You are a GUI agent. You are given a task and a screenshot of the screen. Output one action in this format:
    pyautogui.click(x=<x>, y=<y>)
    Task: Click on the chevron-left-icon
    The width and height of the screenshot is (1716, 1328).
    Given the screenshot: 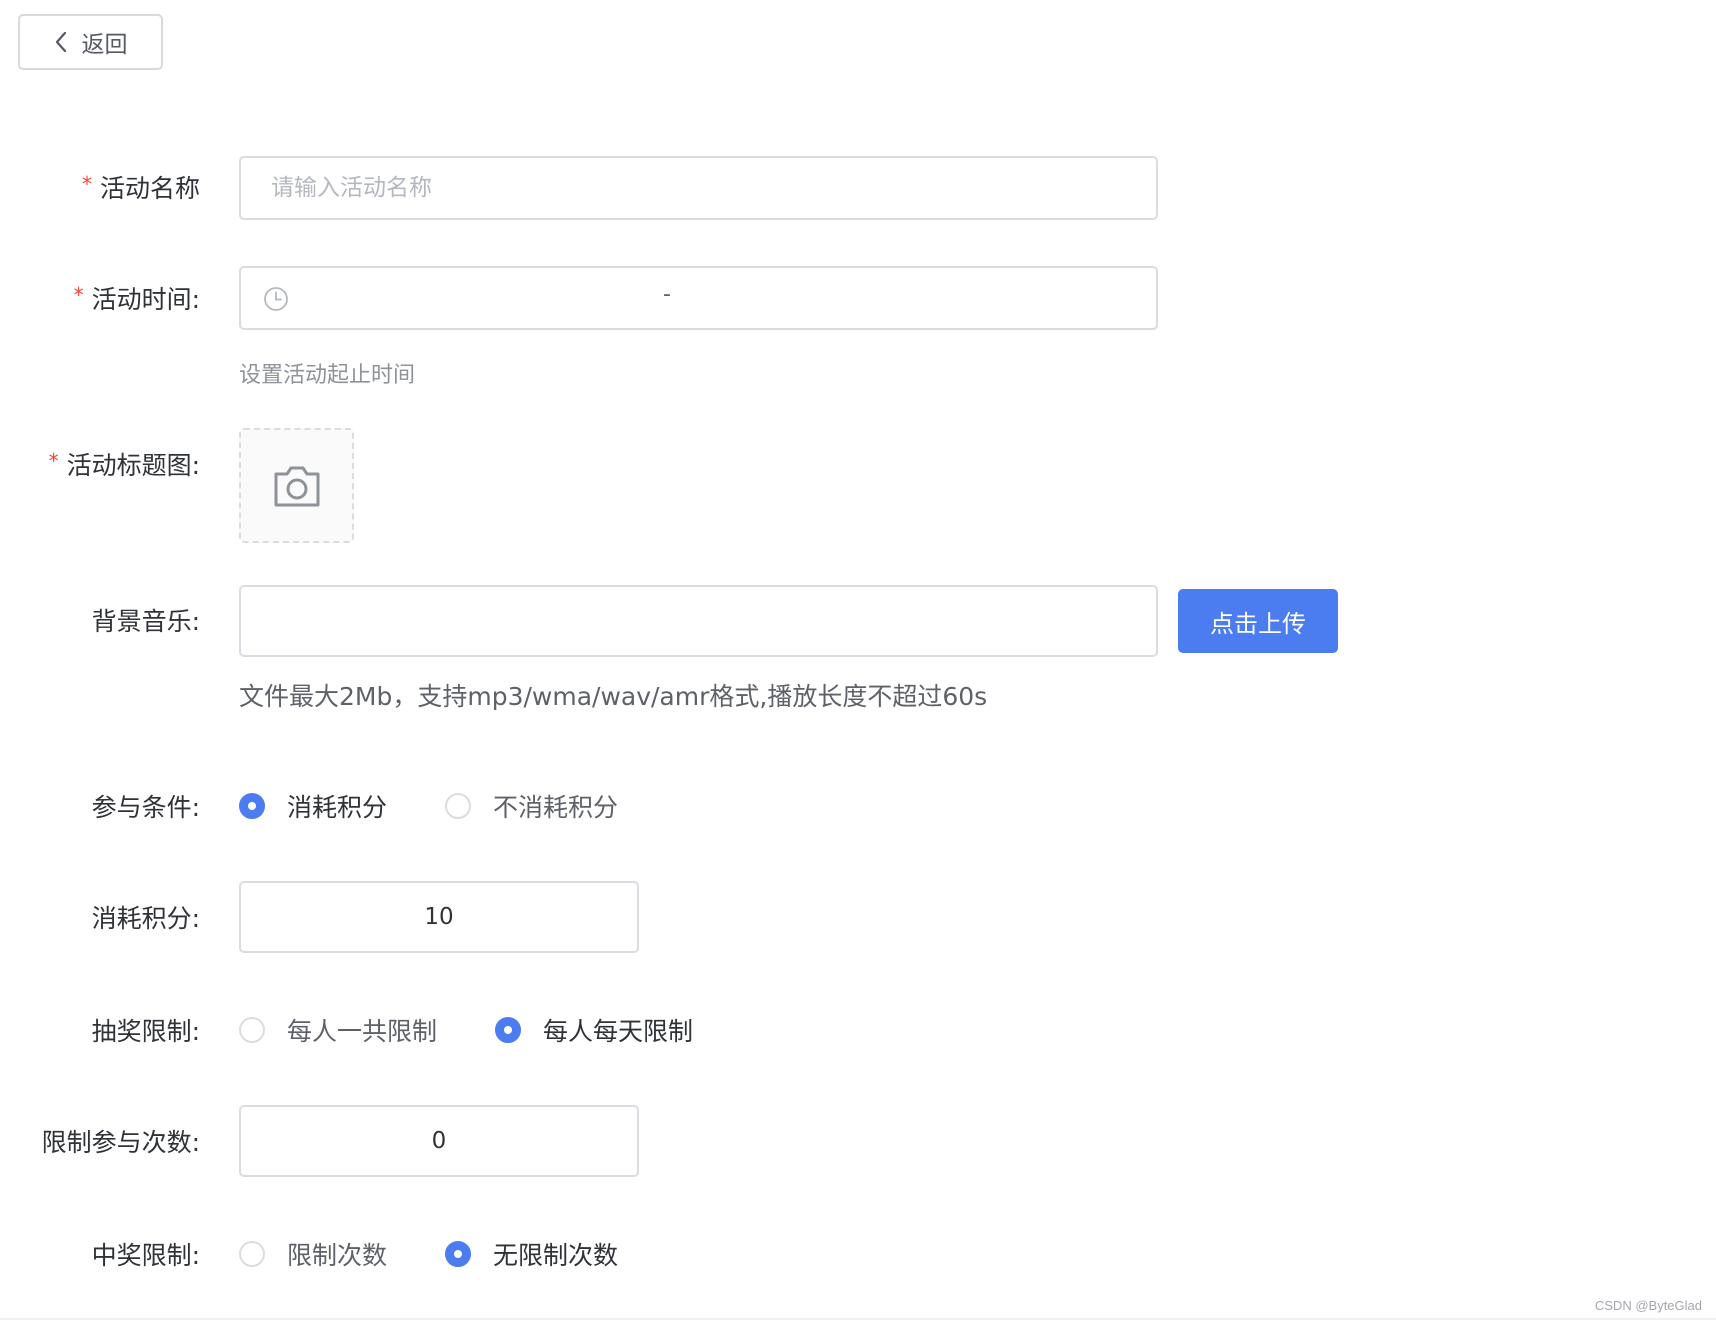 What is the action you would take?
    pyautogui.click(x=60, y=42)
    